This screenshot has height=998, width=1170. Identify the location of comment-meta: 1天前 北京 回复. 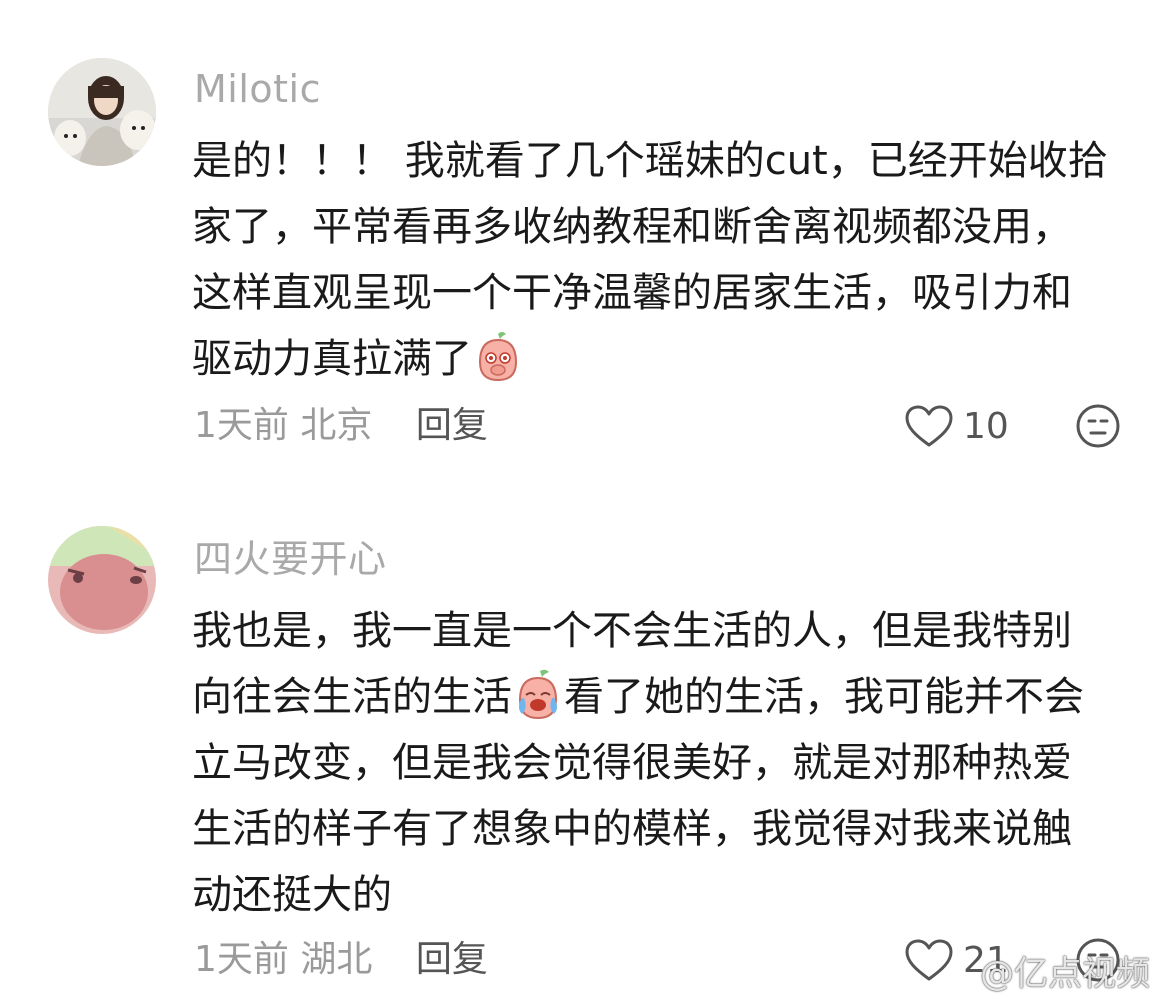
(341, 426).